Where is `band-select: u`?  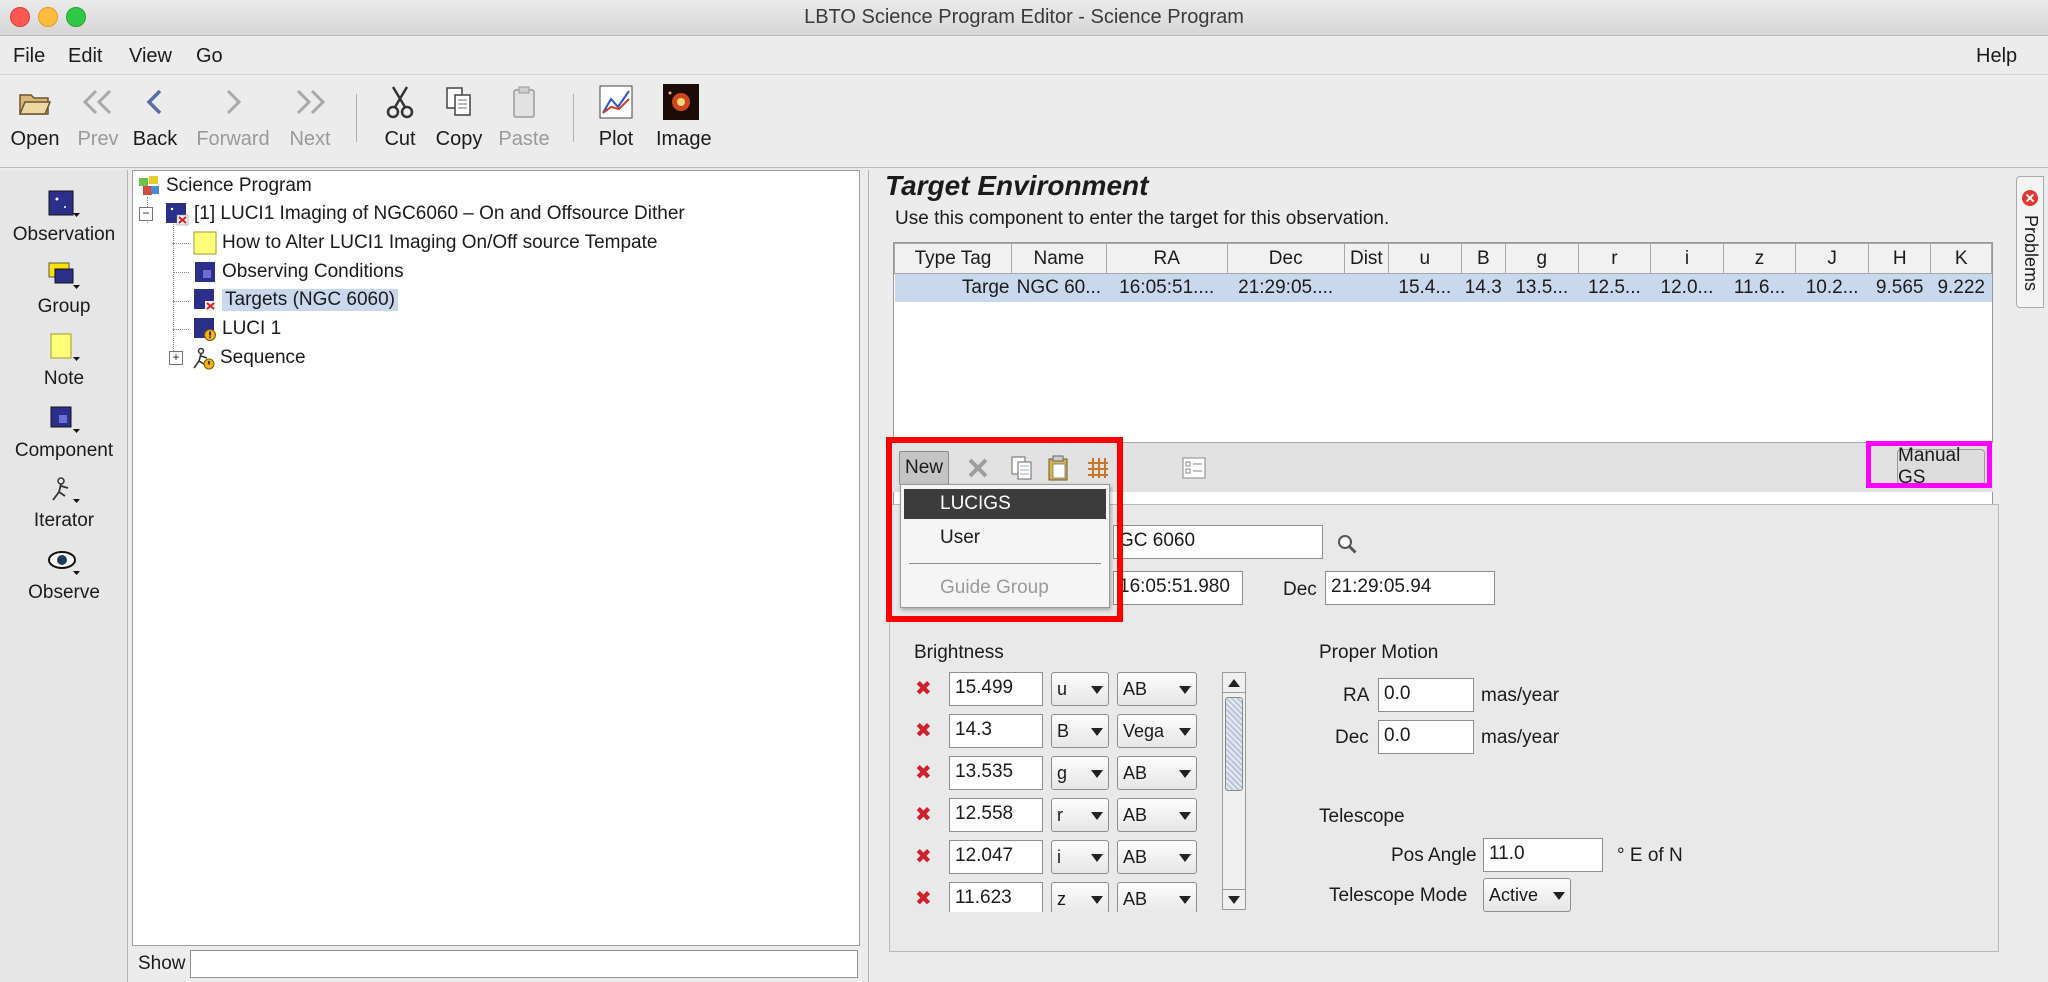 band-select: u is located at coordinates (1080, 689).